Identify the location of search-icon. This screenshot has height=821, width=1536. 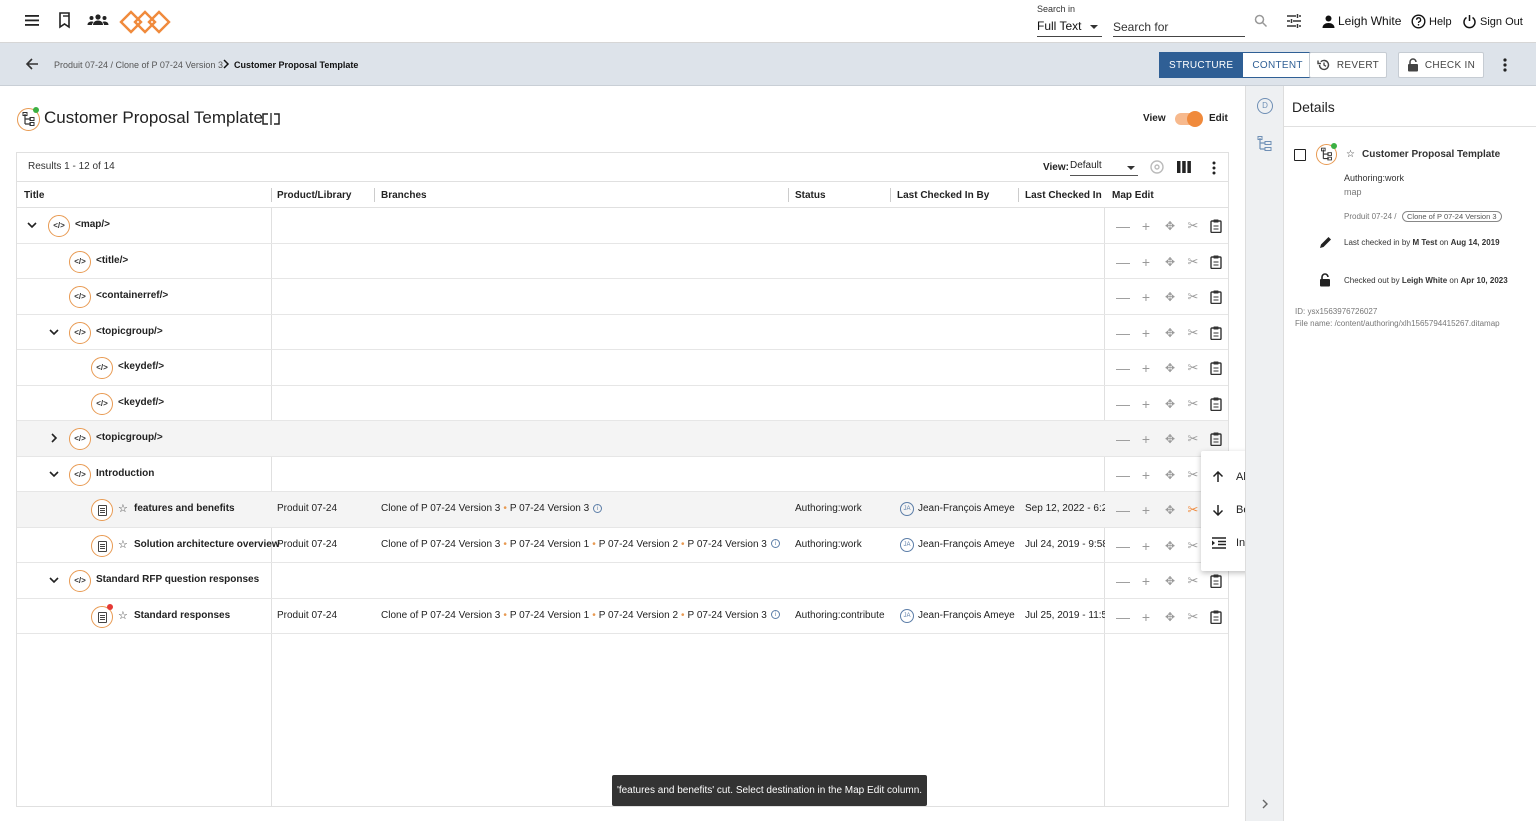
(1261, 21).